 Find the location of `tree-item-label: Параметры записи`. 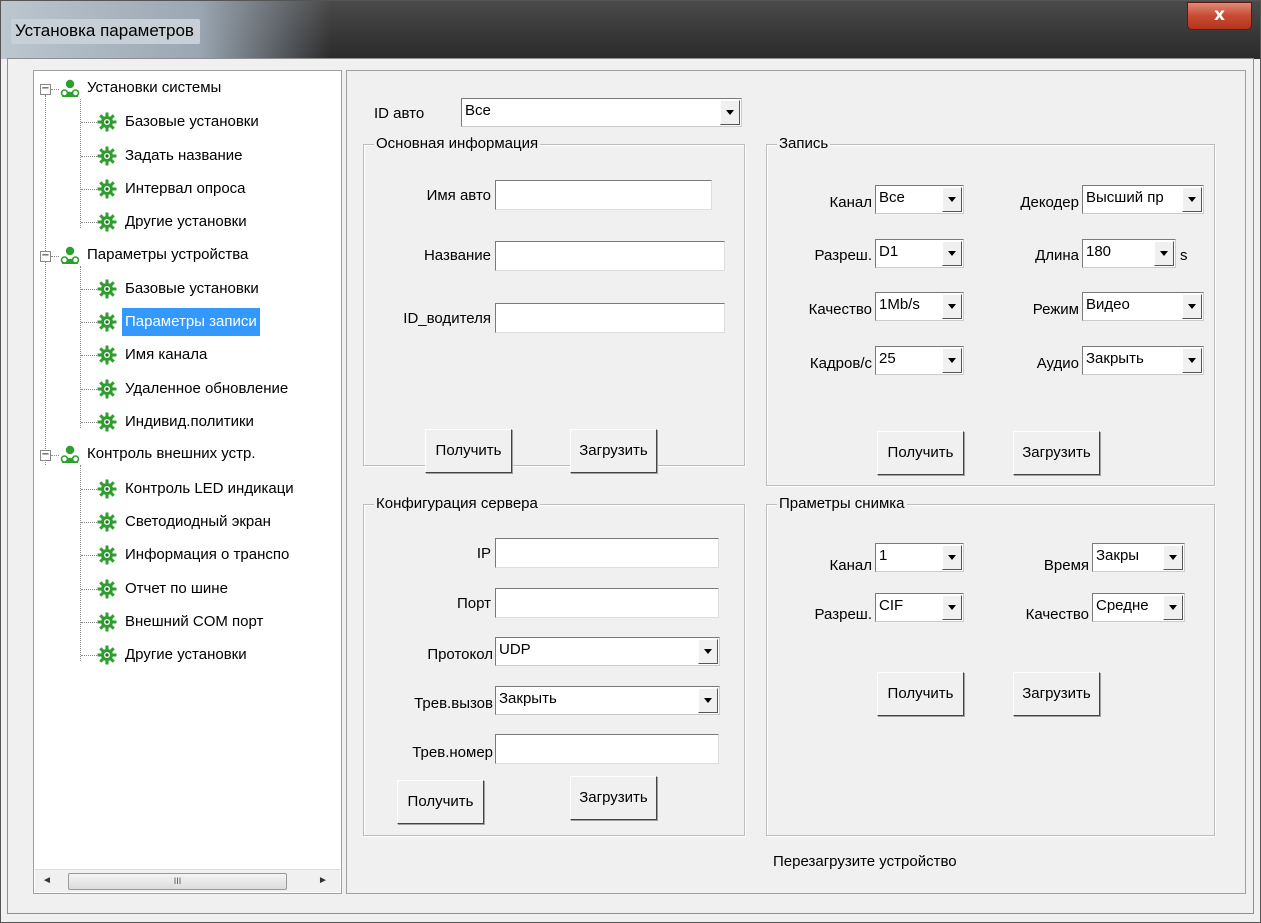

tree-item-label: Параметры записи is located at coordinates (191, 322).